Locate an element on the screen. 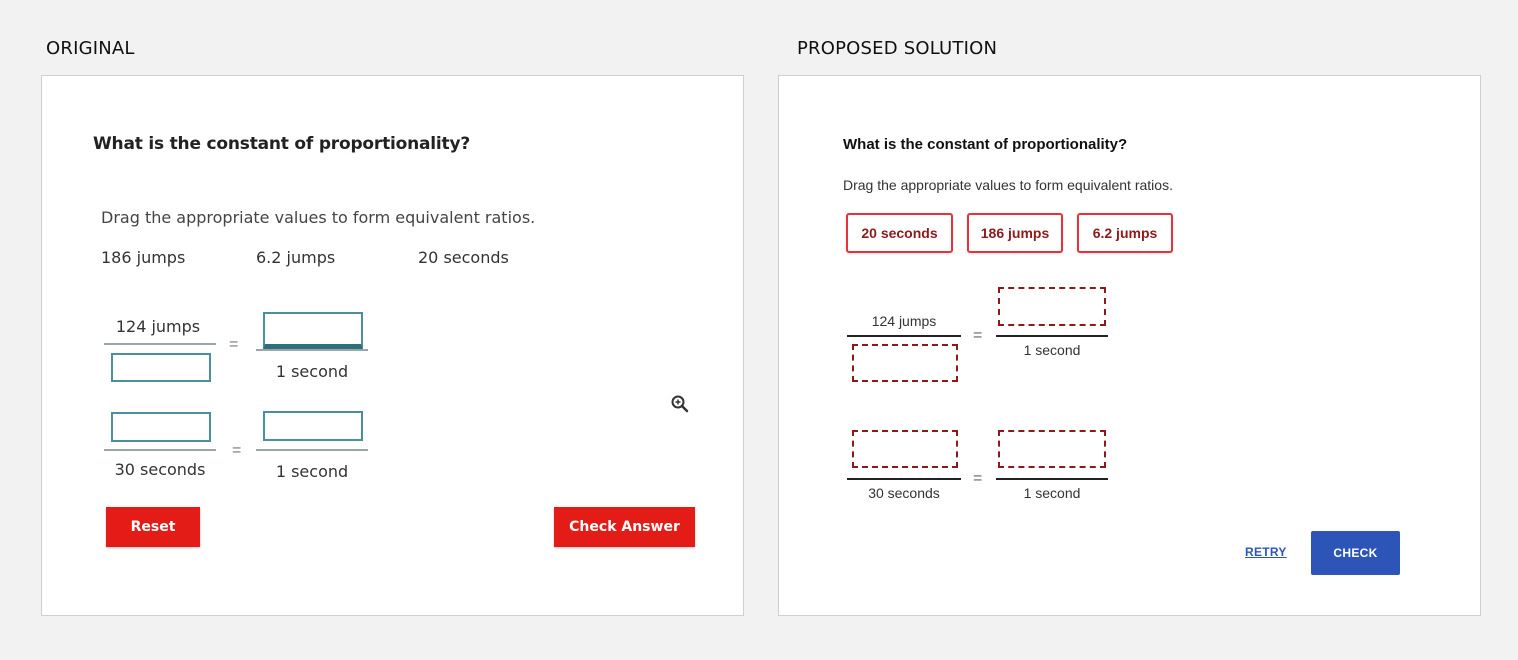 The image size is (1518, 660). value-20-seconds: 20 seconds is located at coordinates (463, 257).